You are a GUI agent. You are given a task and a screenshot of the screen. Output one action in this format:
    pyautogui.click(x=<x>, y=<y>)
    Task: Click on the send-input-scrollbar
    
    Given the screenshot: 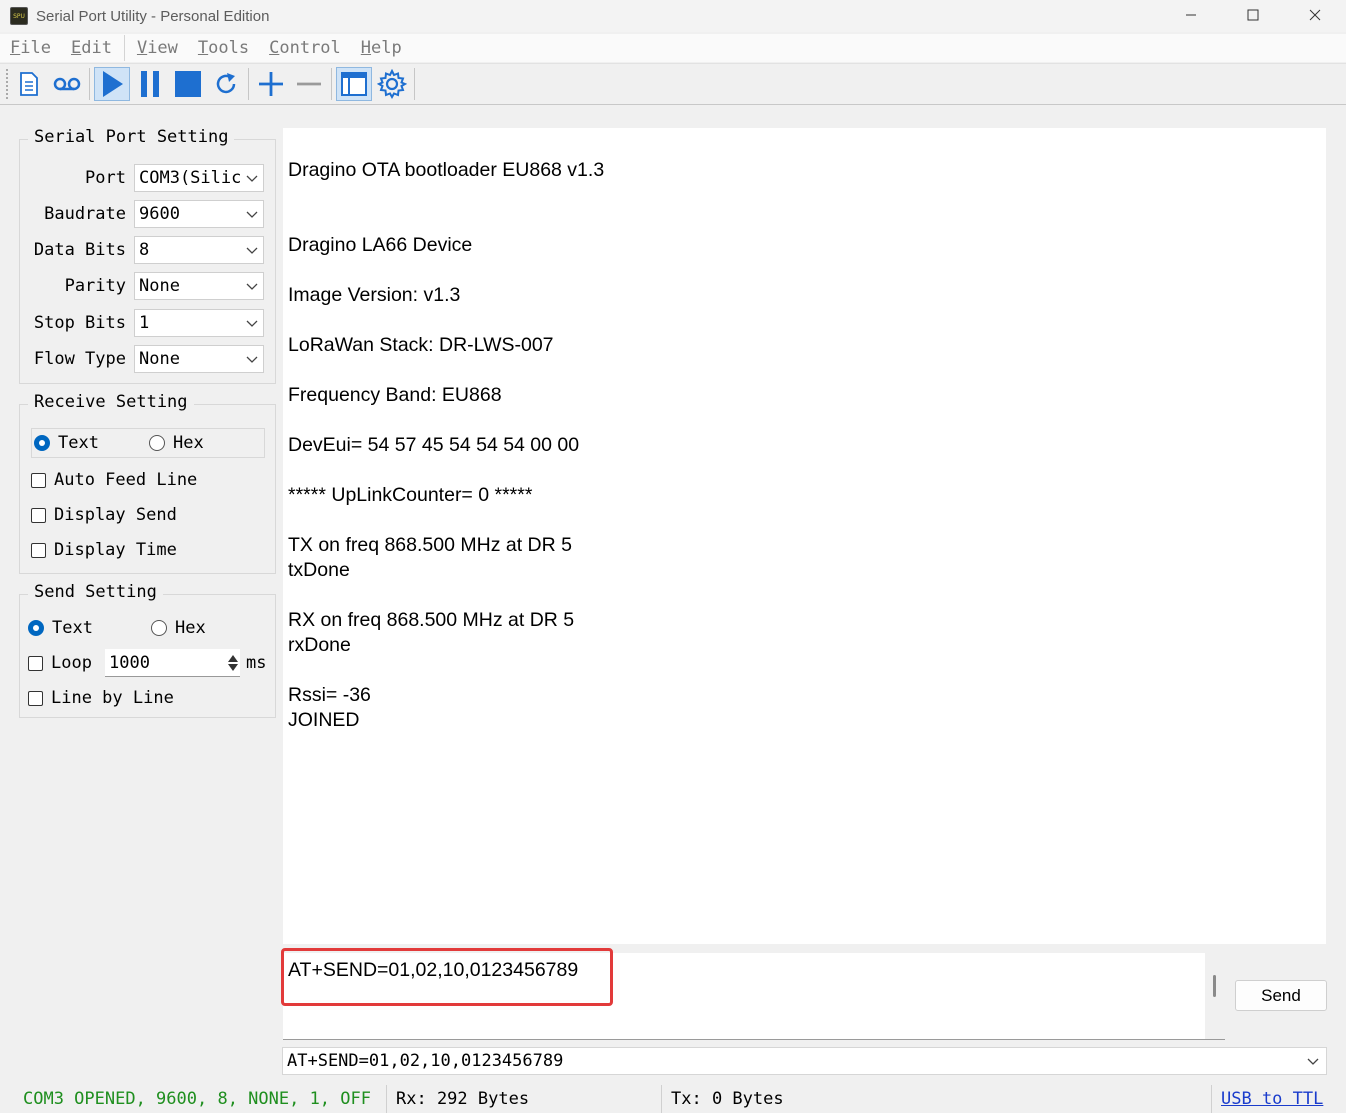 What is the action you would take?
    pyautogui.click(x=1215, y=996)
    